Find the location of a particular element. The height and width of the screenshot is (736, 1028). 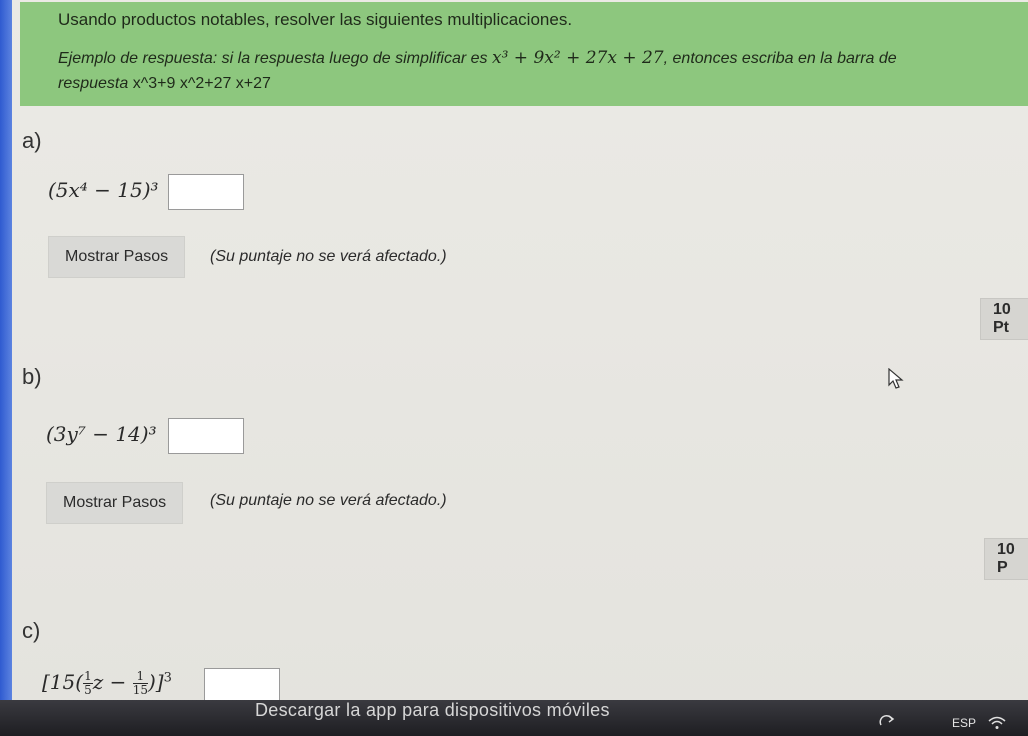

part-a-points-badge: 10 Pt is located at coordinates (1004, 319).